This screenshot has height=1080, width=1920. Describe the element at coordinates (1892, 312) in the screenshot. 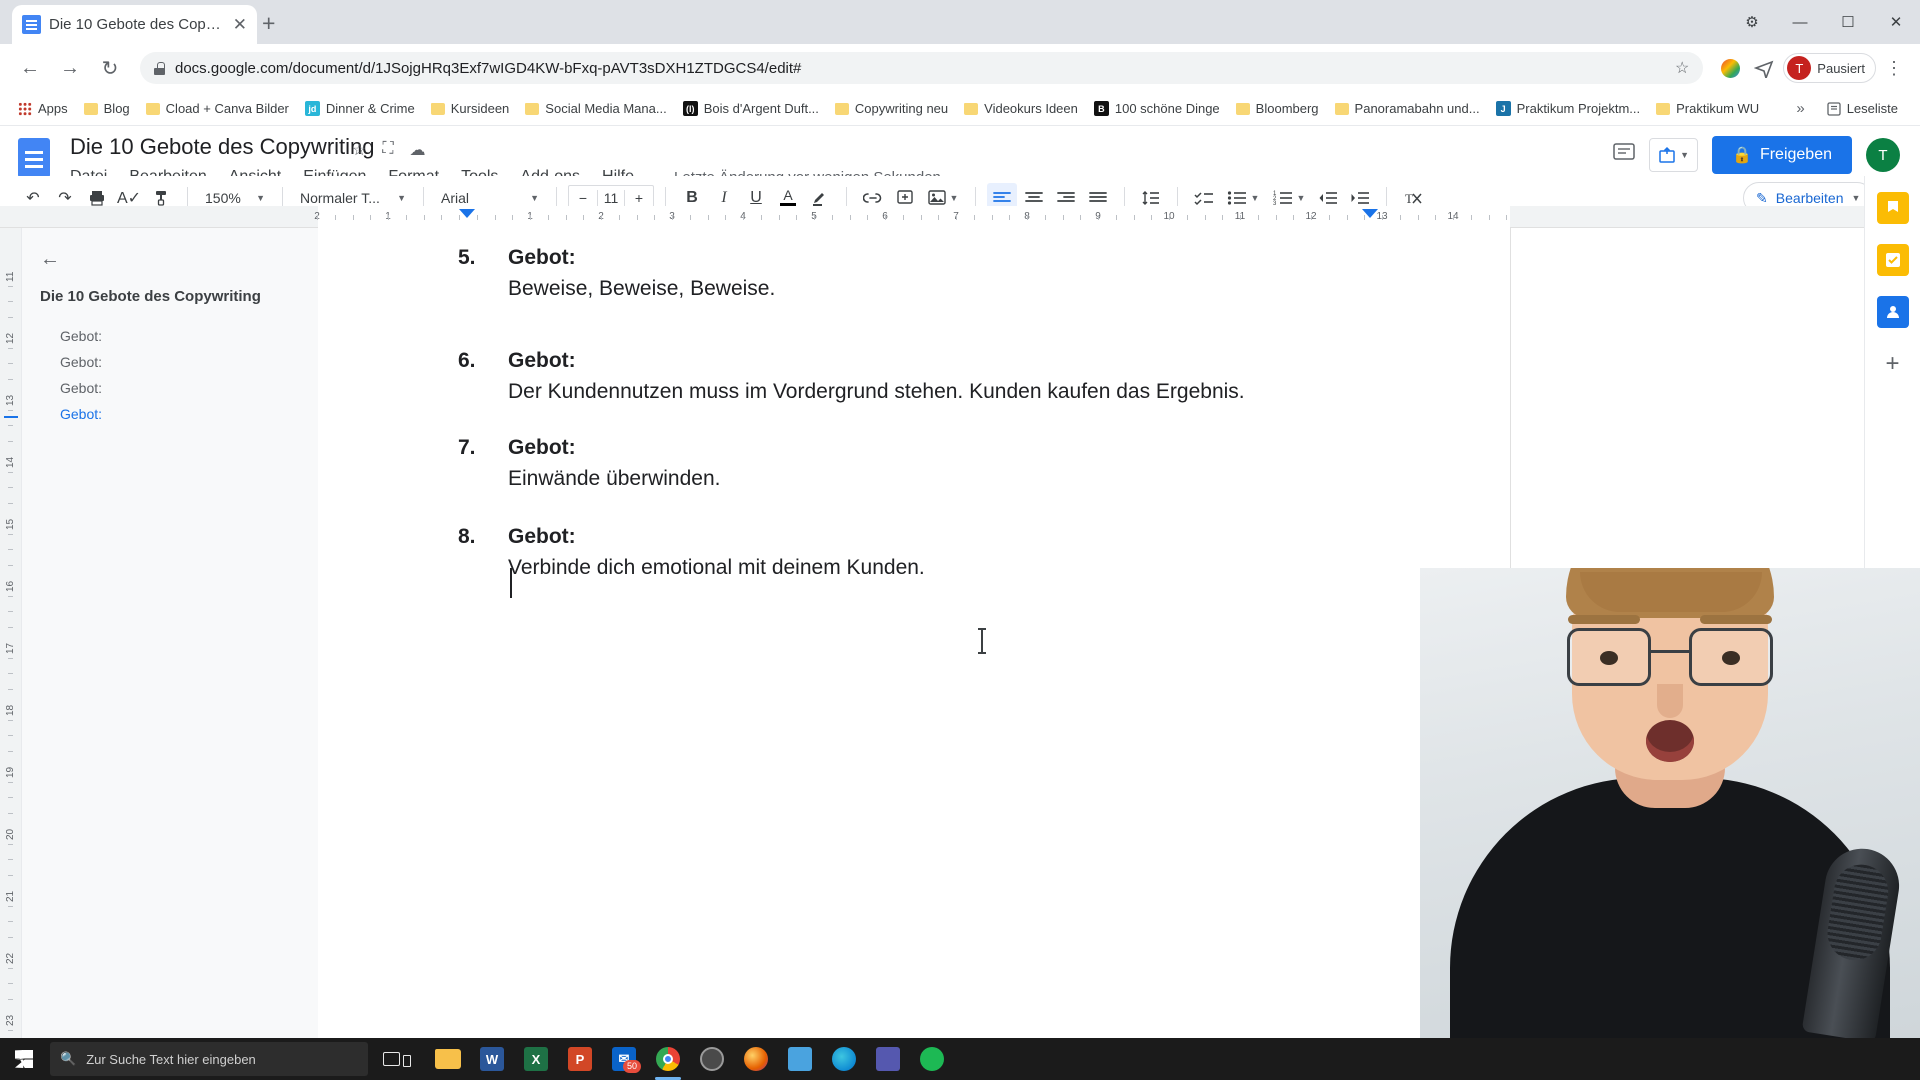

I see `contacts-icon` at that location.